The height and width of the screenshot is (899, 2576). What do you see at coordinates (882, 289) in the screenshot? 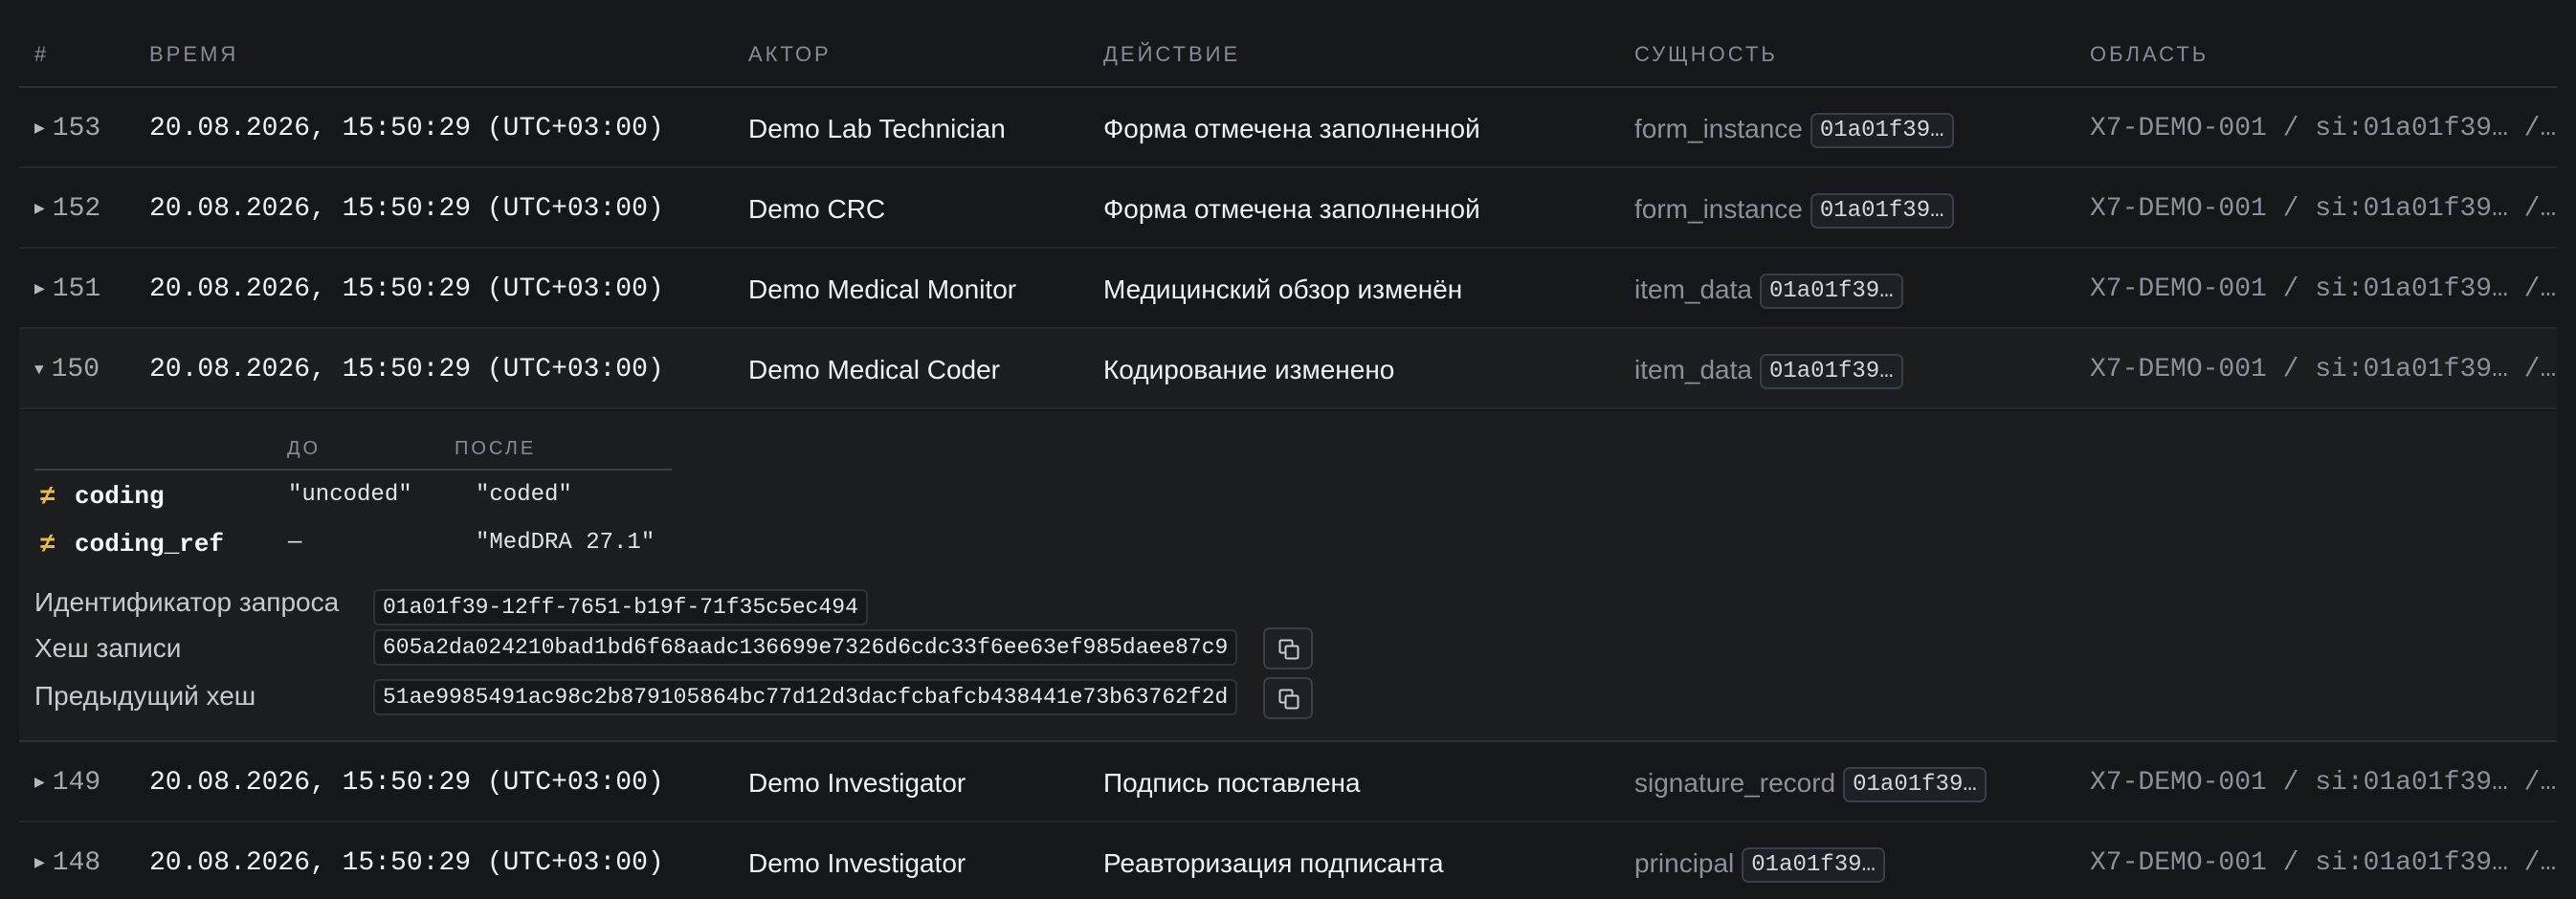
I see `row-actor: Demo Medical Monitor` at bounding box center [882, 289].